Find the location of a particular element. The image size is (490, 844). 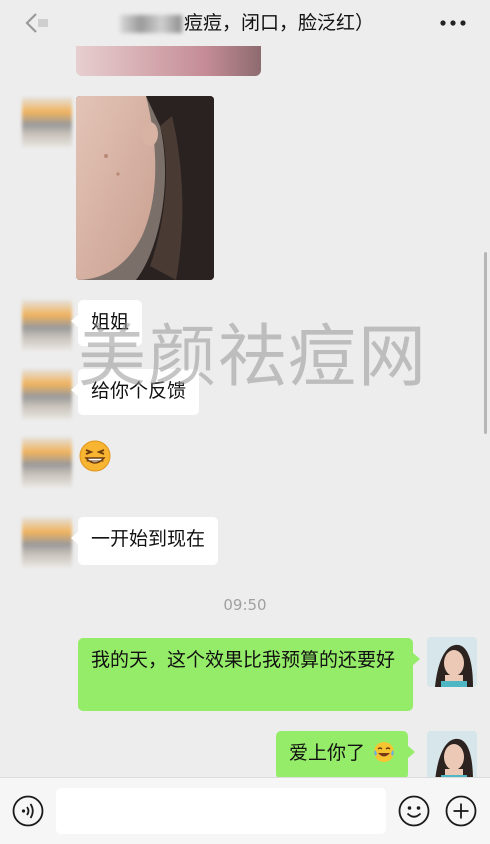

message-text: 我的天，这个效果比我预算的还要好 is located at coordinates (243, 660).